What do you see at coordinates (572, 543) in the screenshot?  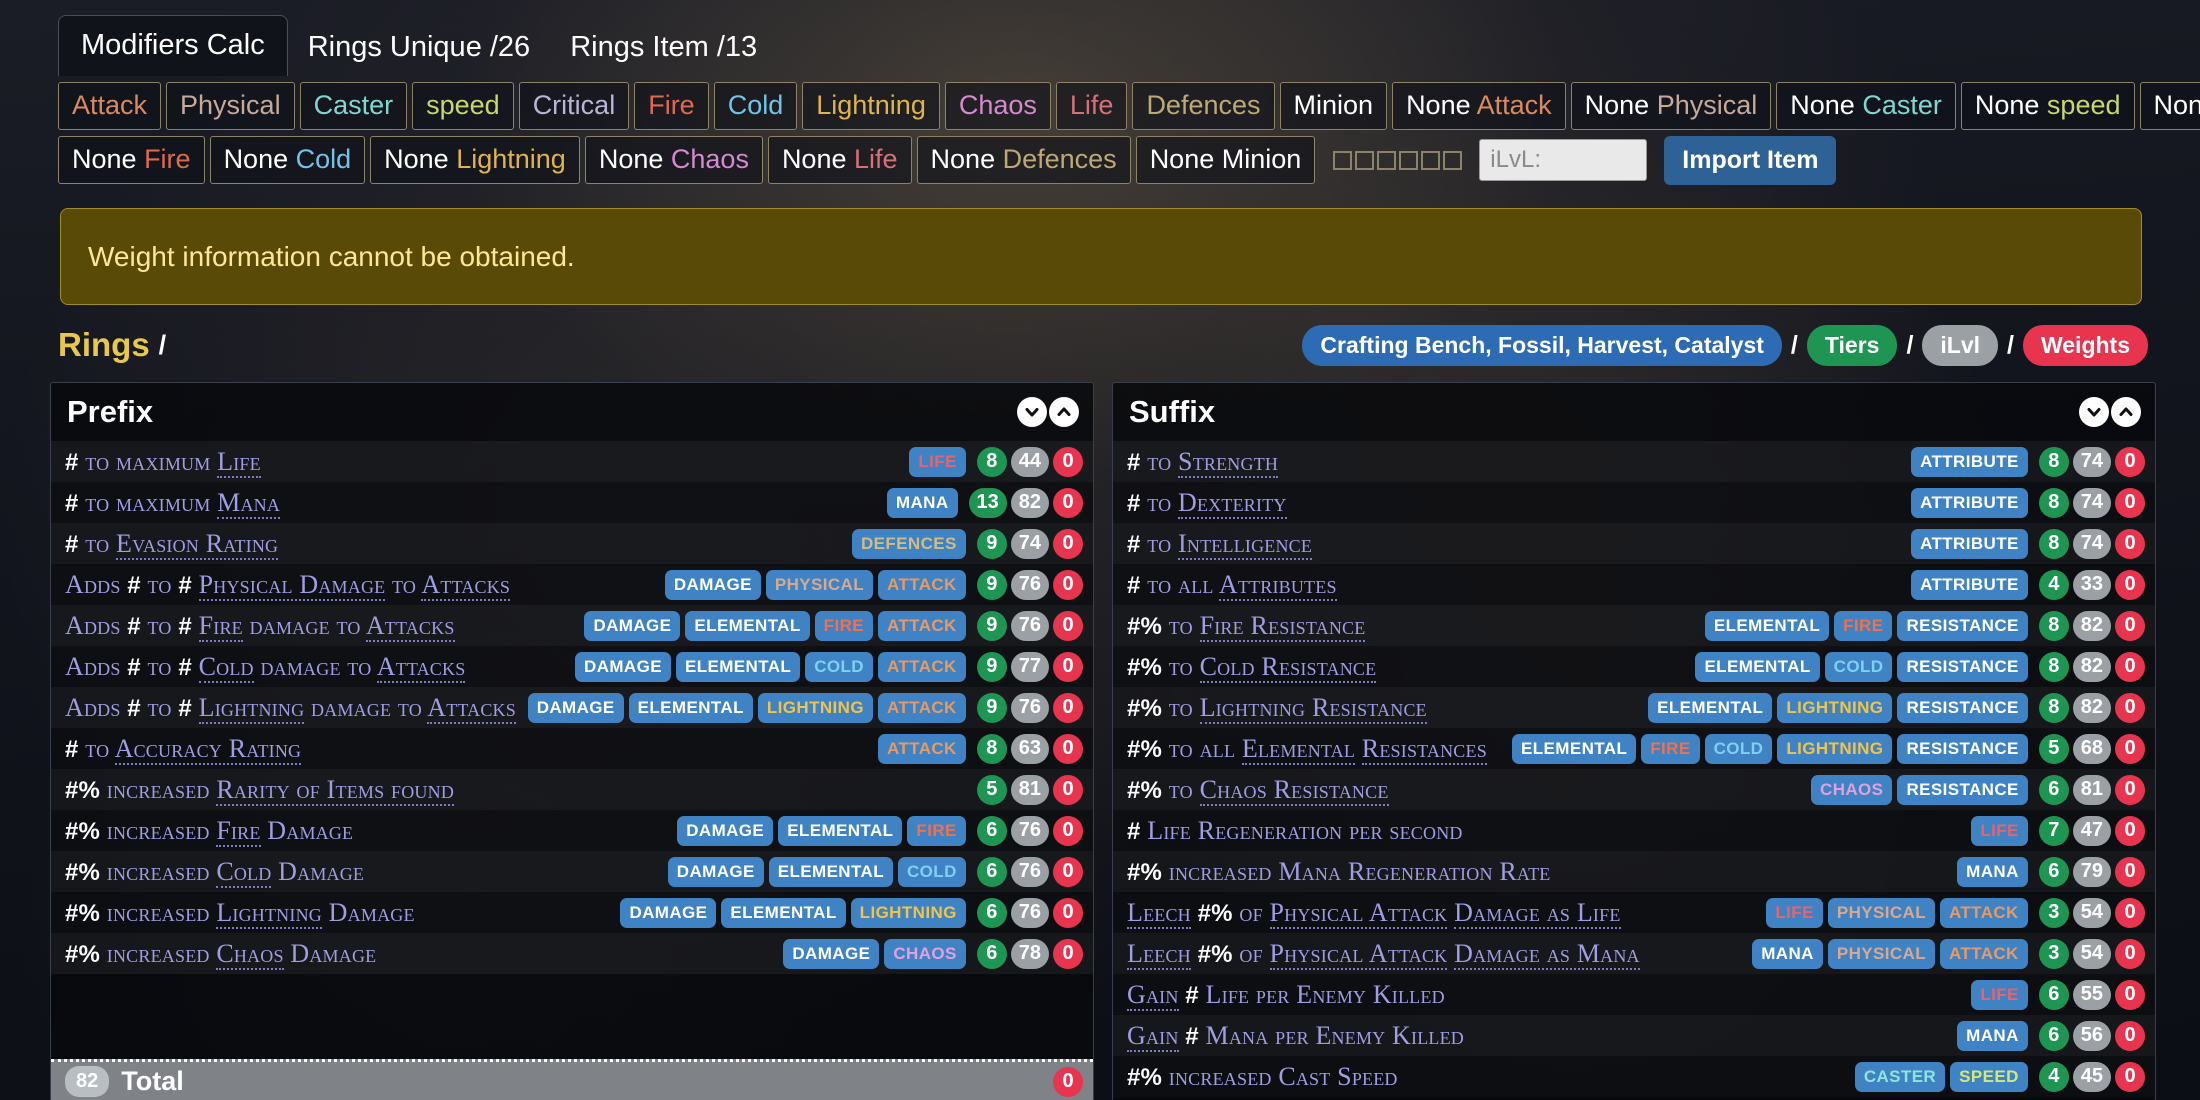 I see `prefix-row: # to Evasion Rating DEFENCES 9 74 0` at bounding box center [572, 543].